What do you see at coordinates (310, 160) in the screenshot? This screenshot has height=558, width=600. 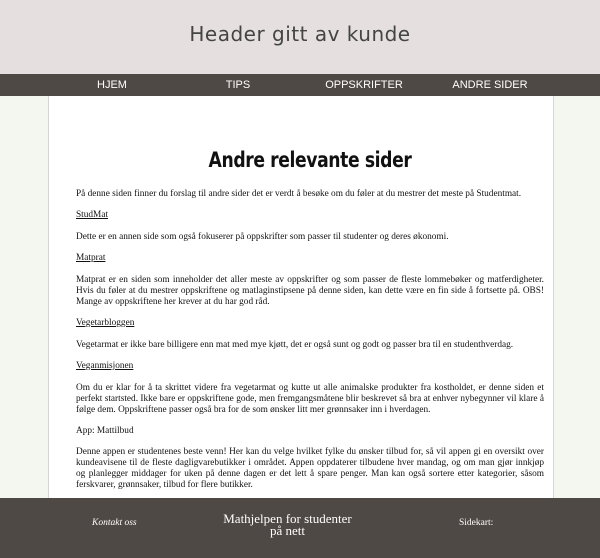 I see `page-title: Andre relevante sider` at bounding box center [310, 160].